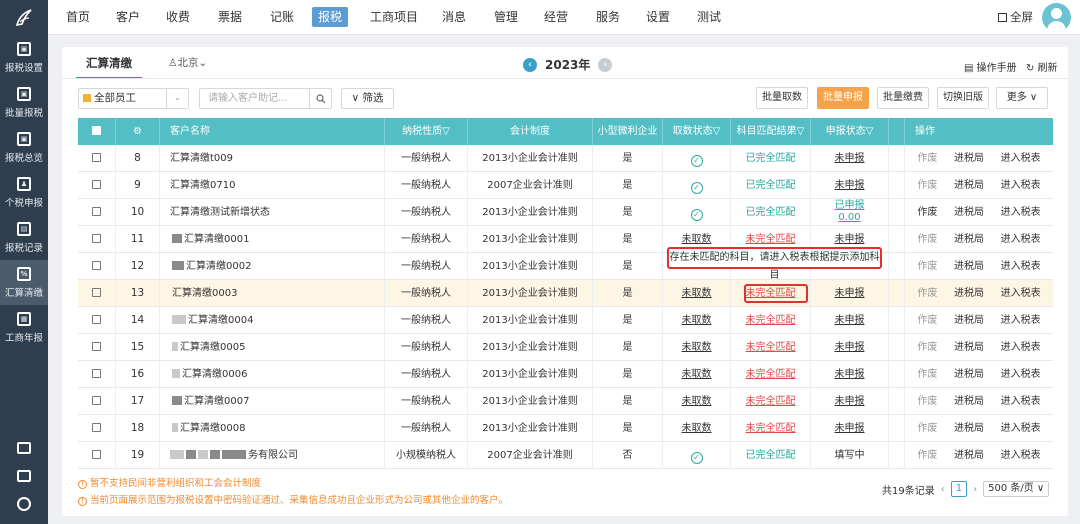  I want to click on table-row: 12 汇算清缴0002 一般纳税人 2013小企业会计准则是 作废 进税局 进入税表, so click(565, 266).